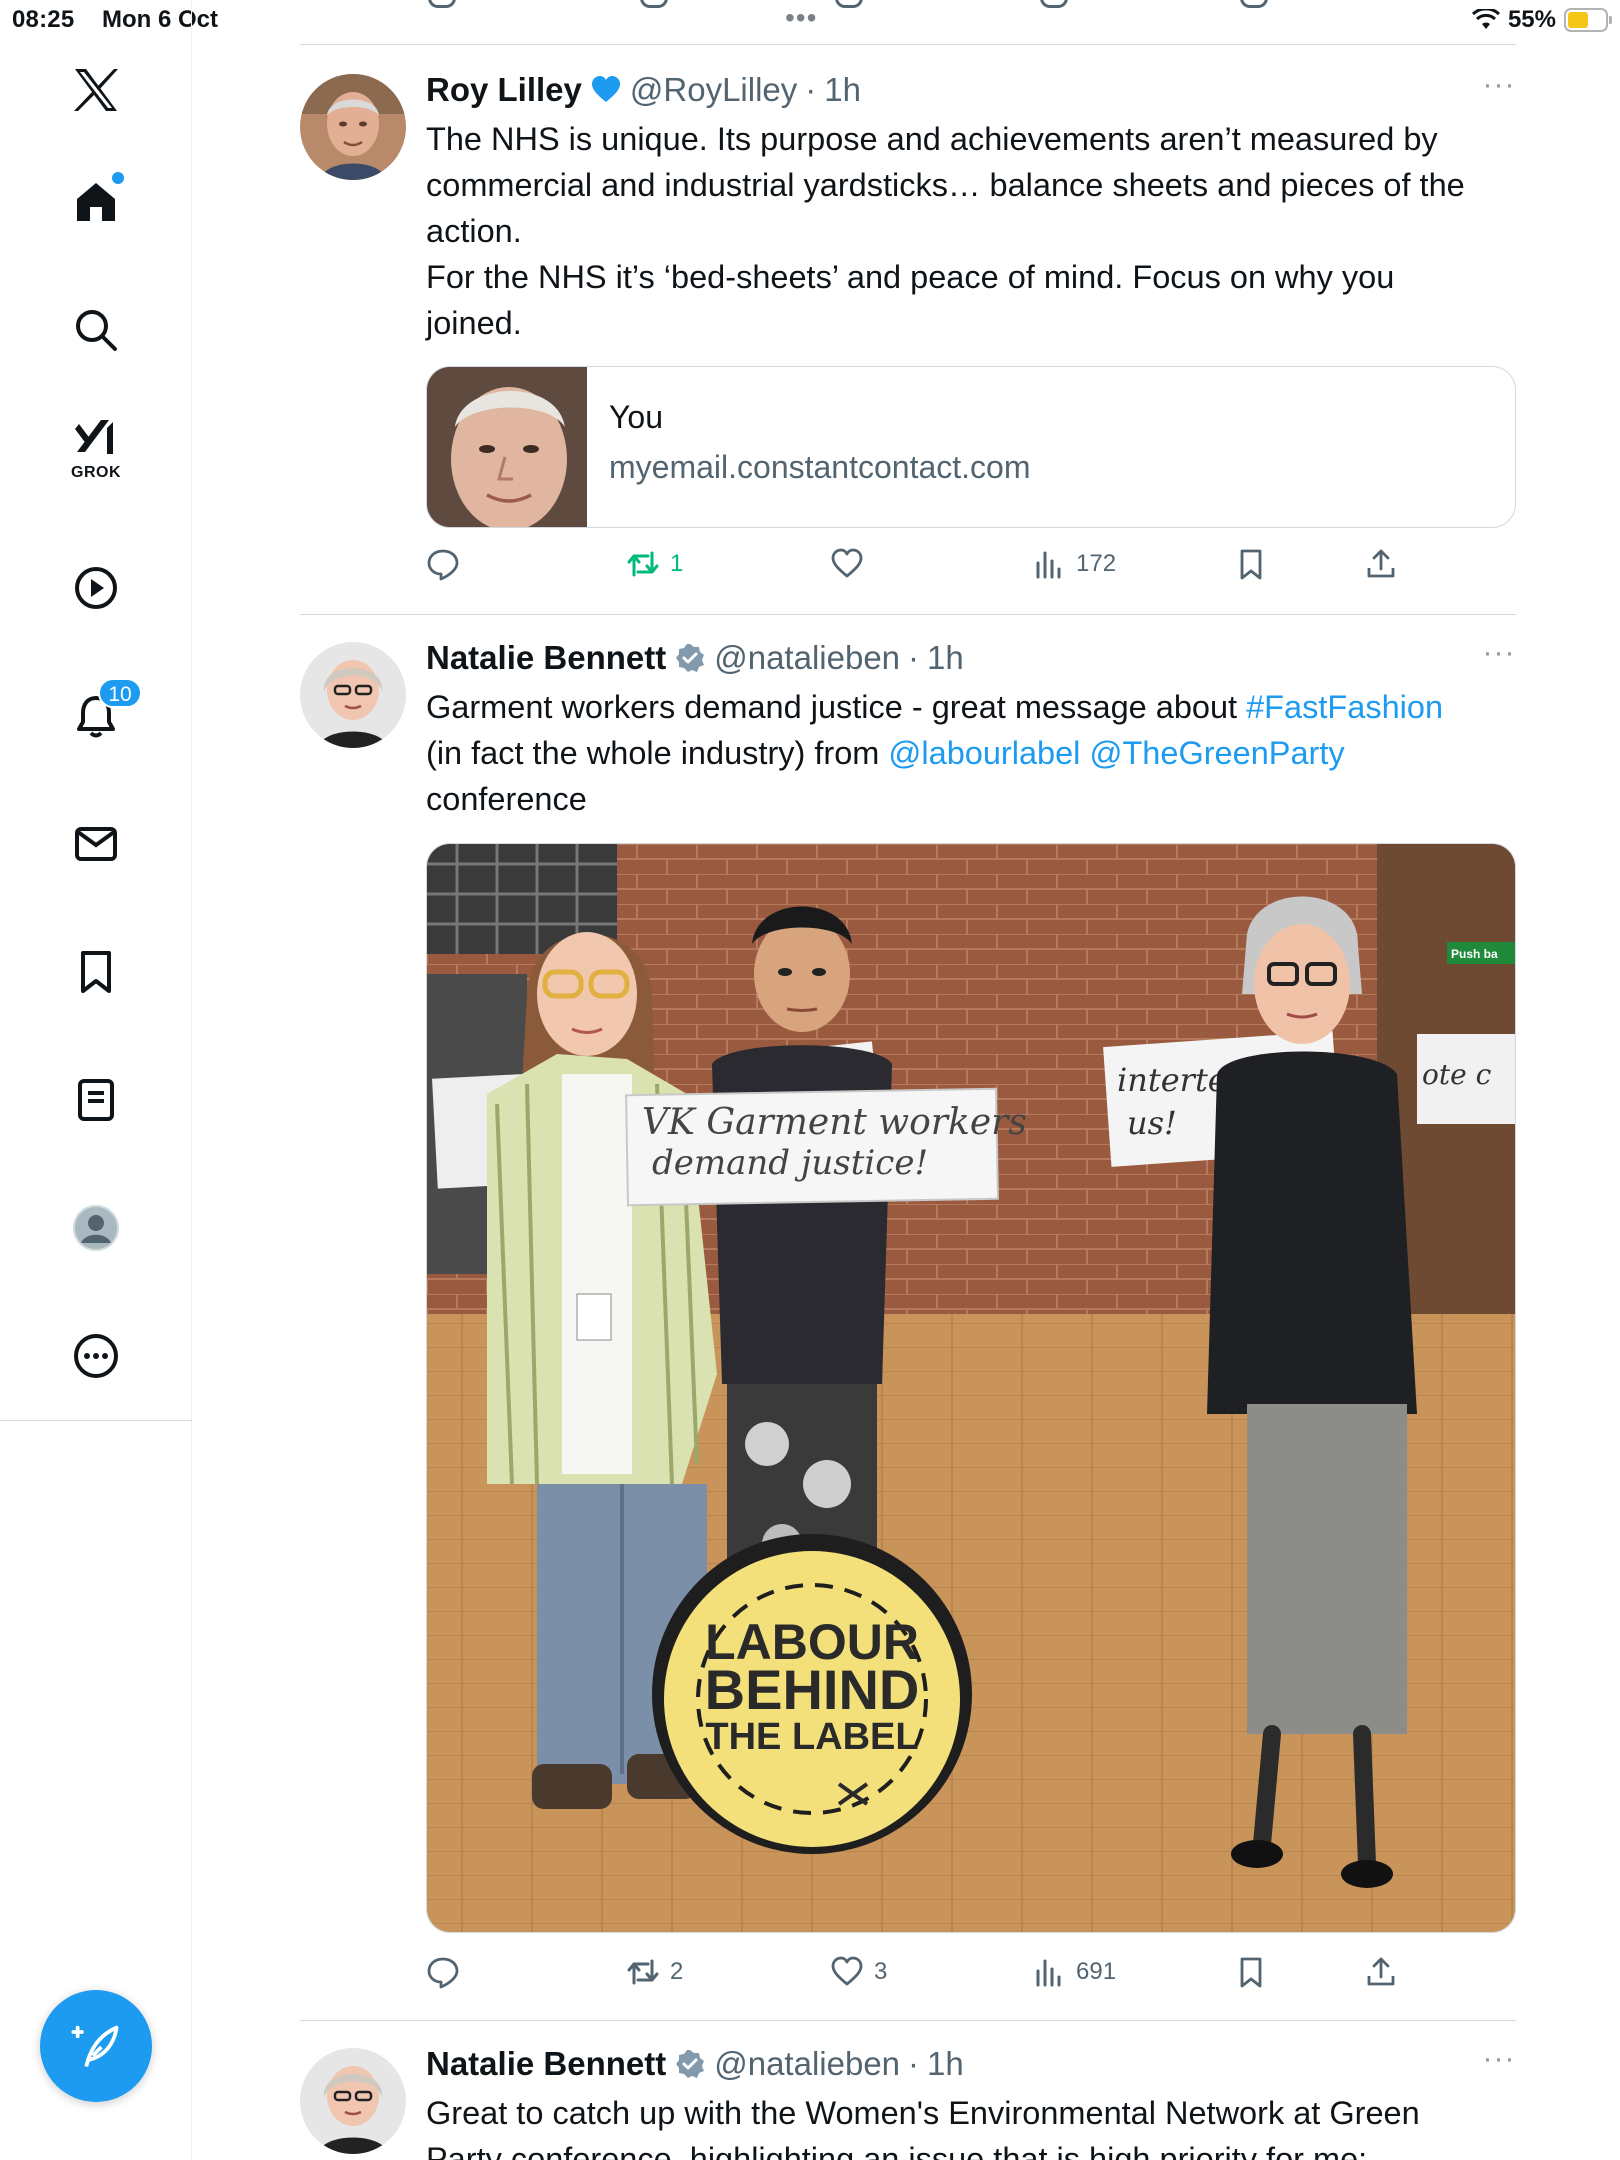 Image resolution: width=1620 pixels, height=2160 pixels. What do you see at coordinates (118, 178) in the screenshot?
I see `home-unread-dot` at bounding box center [118, 178].